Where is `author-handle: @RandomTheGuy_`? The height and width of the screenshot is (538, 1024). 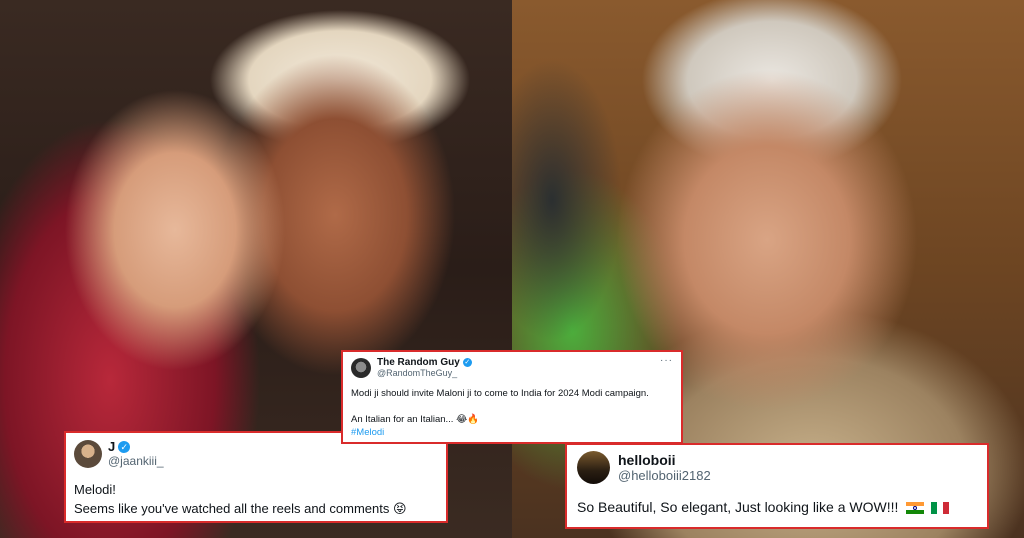 author-handle: @RandomTheGuy_ is located at coordinates (424, 373).